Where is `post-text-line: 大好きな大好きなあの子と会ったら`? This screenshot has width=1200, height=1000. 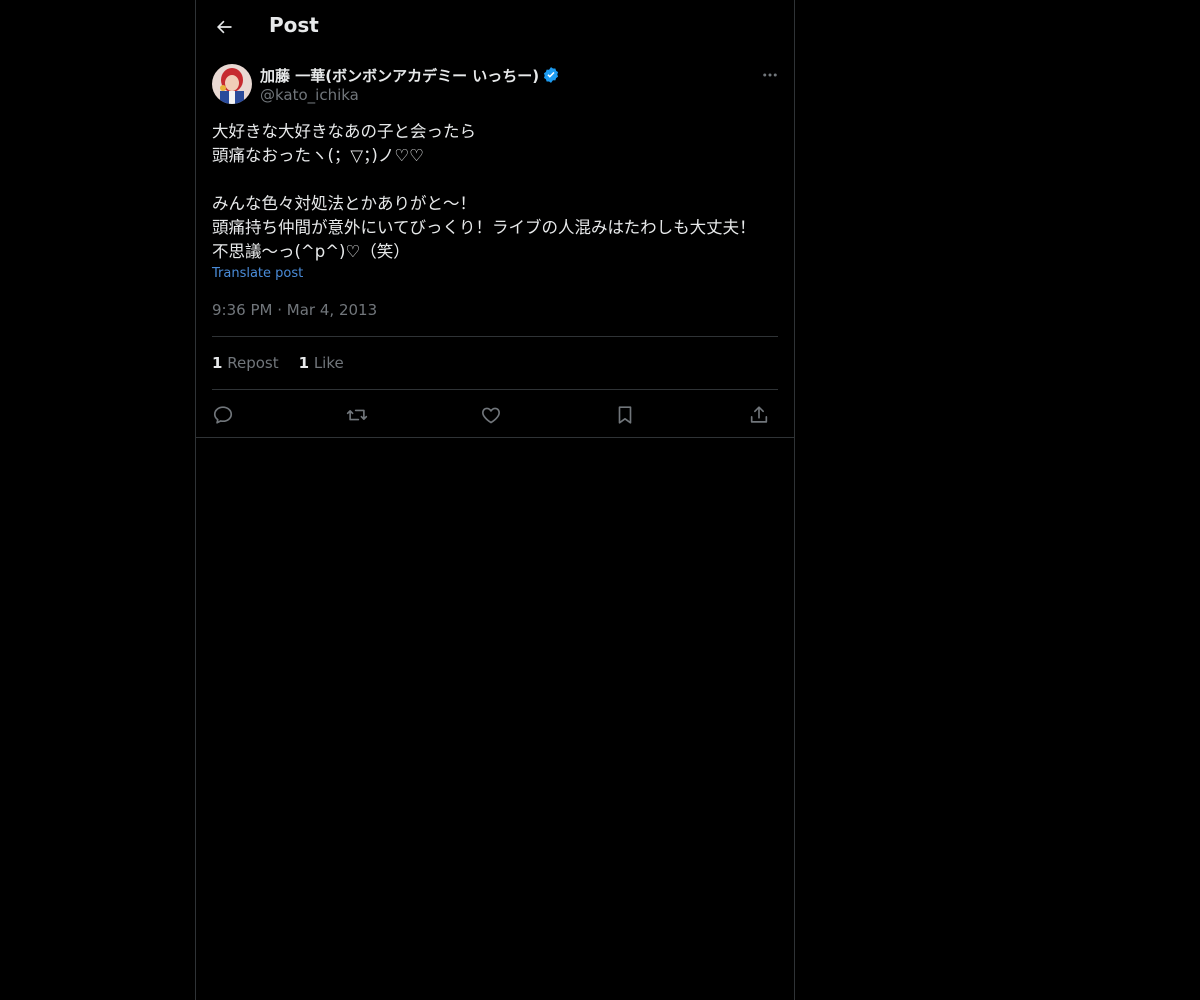
post-text-line: 大好きな大好きなあの子と会ったら is located at coordinates (344, 131).